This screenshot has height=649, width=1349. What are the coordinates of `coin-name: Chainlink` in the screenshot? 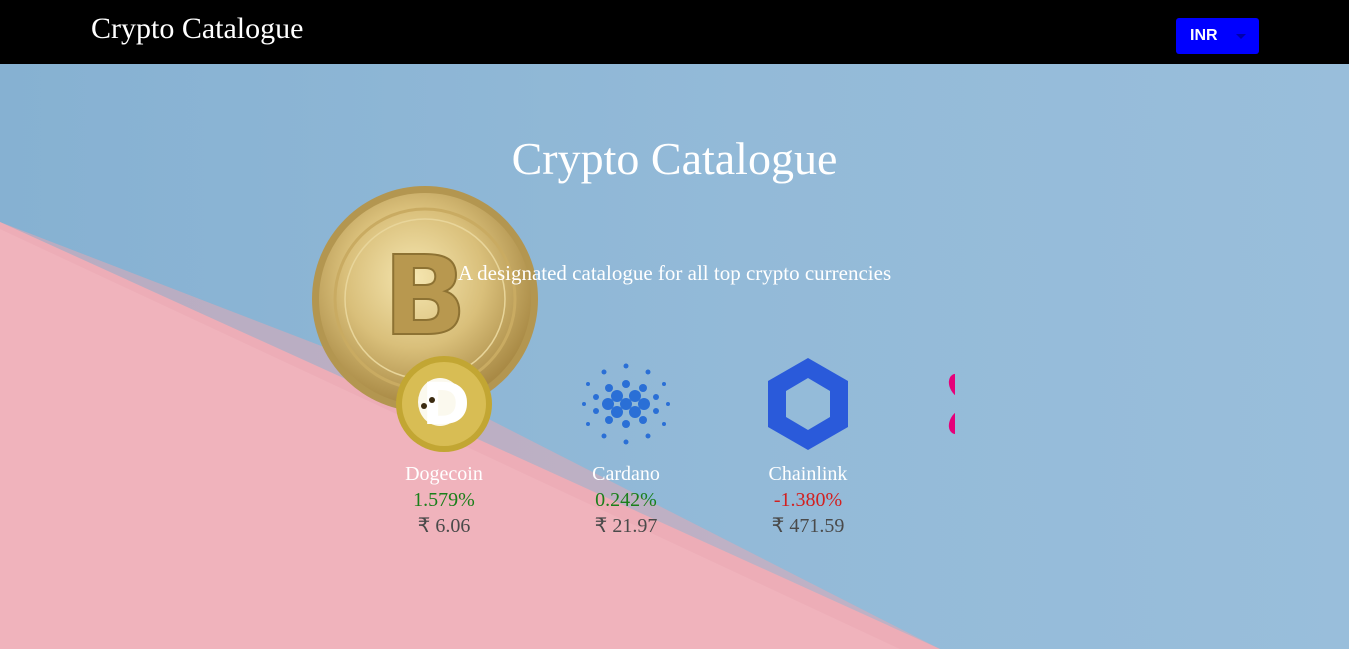 It's located at (808, 474).